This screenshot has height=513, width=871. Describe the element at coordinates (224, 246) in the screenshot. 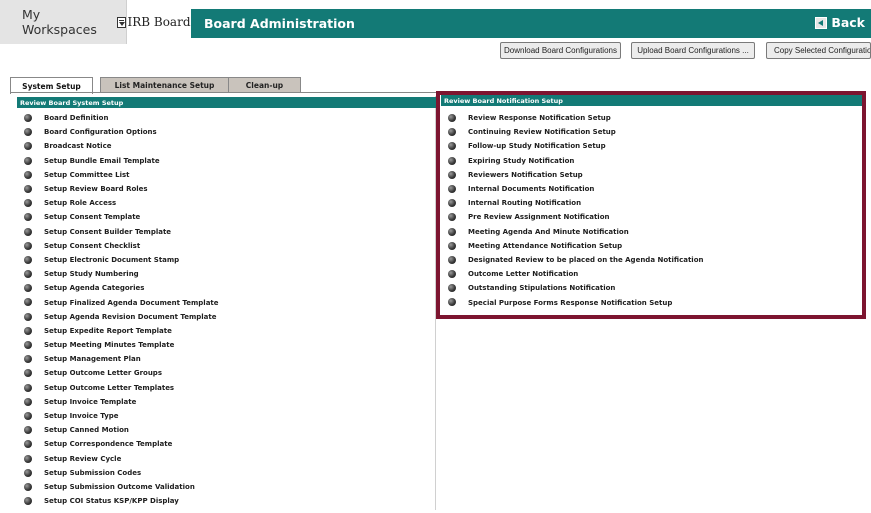

I see `system-setup-item: Setup Consent Checklist` at that location.